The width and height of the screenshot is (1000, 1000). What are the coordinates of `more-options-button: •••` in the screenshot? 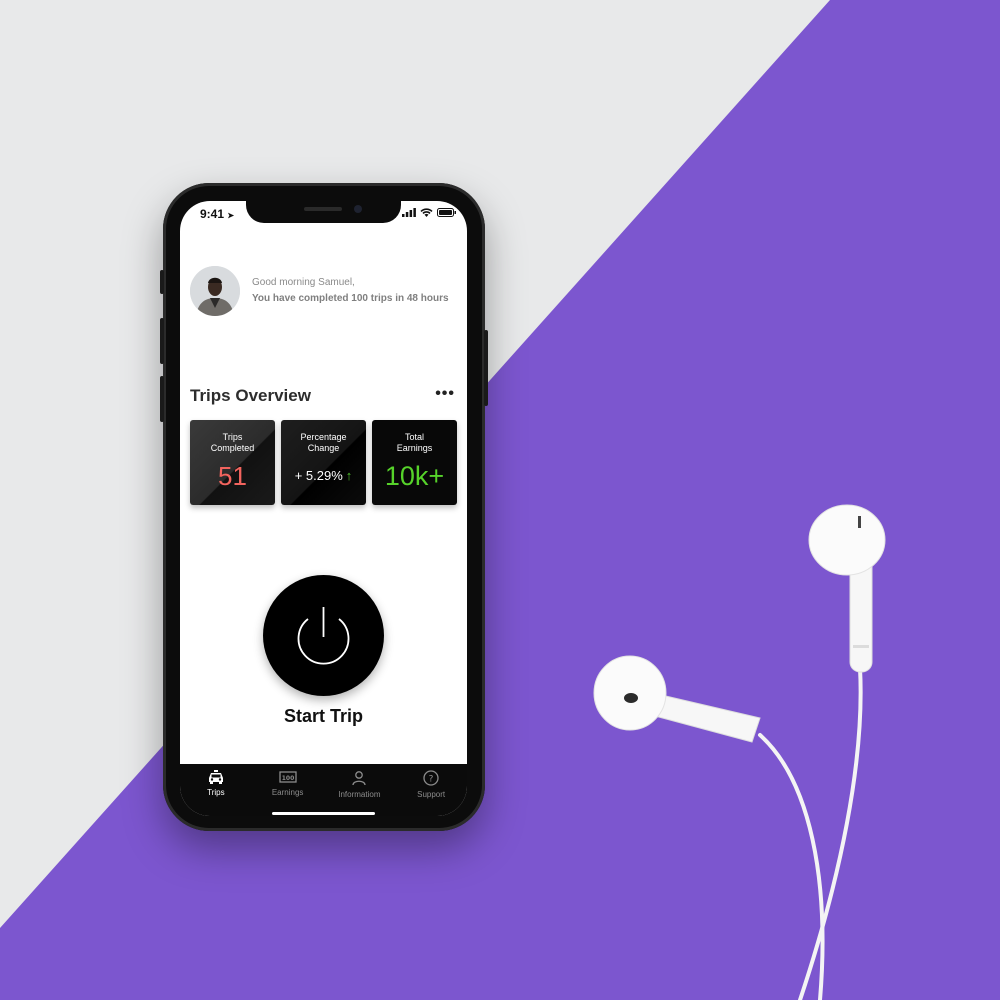 It's located at (445, 394).